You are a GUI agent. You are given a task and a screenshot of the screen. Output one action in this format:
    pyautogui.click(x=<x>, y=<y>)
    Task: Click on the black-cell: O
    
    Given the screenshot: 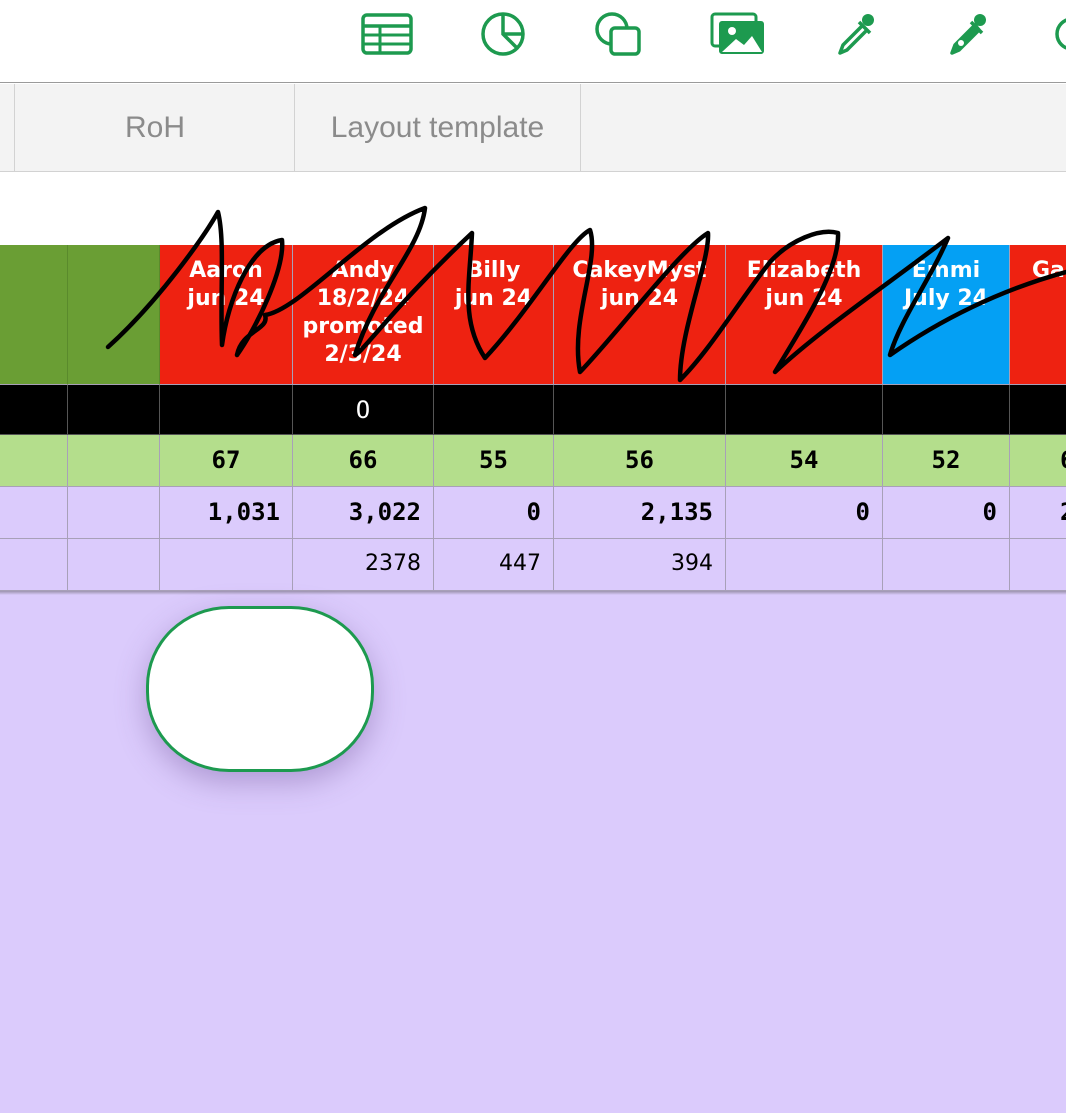 What is the action you would take?
    pyautogui.click(x=363, y=410)
    